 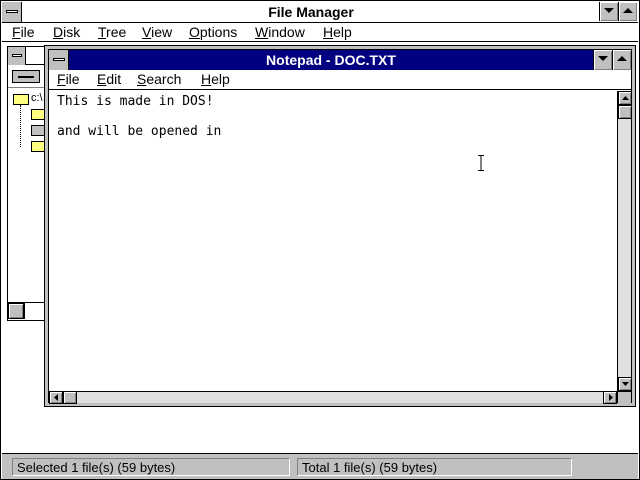 What do you see at coordinates (102, 32) in the screenshot?
I see `menu-accel: T` at bounding box center [102, 32].